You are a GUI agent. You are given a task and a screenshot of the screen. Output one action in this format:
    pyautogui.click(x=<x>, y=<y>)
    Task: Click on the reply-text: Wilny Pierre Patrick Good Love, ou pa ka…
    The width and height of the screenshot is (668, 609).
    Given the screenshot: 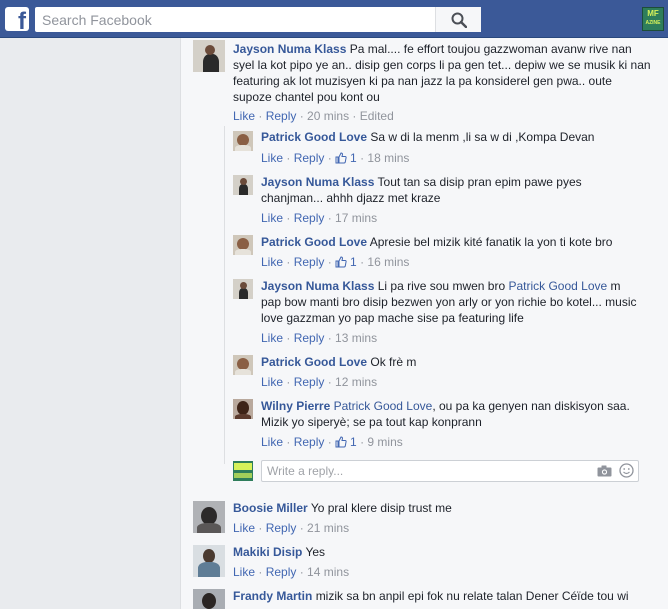 What is the action you would take?
    pyautogui.click(x=445, y=414)
    